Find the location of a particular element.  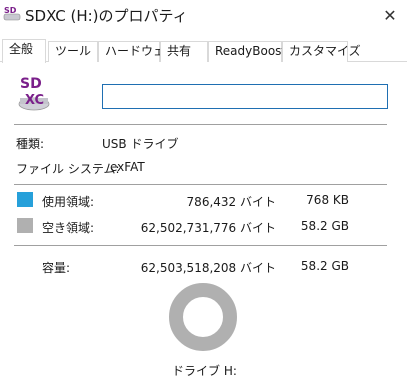

filesystem-value: exFAT is located at coordinates (127, 167).